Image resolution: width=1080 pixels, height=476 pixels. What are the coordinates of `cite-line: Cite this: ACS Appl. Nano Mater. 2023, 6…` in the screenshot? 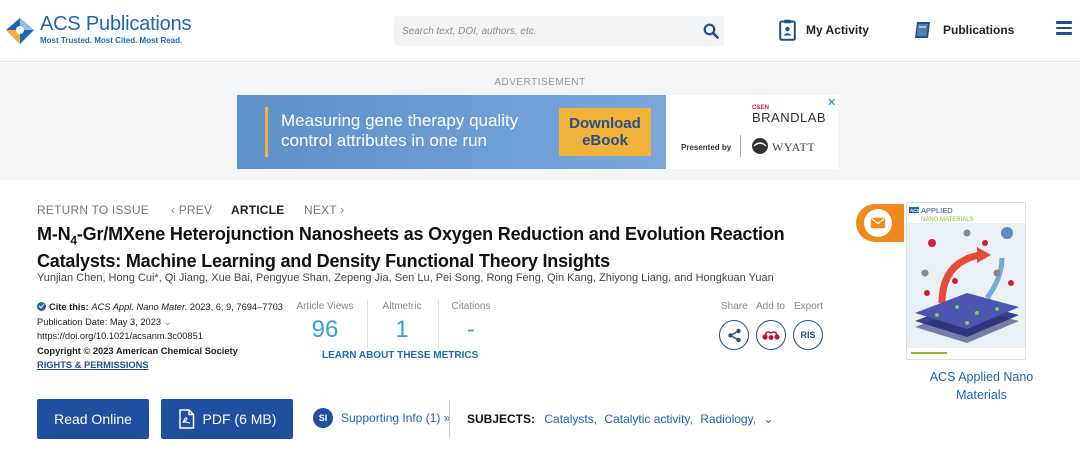 It's located at (162, 307).